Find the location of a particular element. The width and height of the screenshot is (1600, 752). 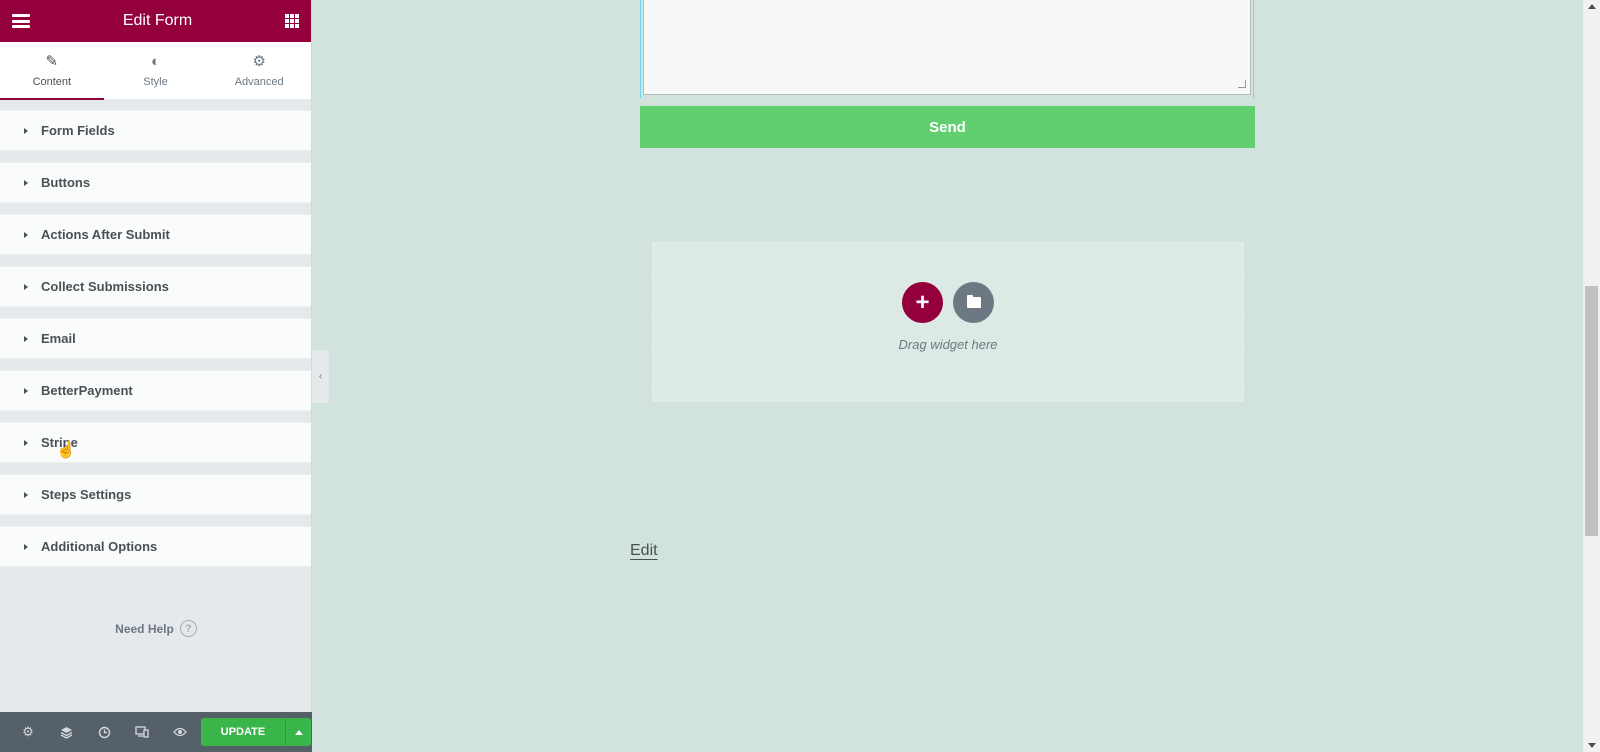

section-label: Actions After Submit is located at coordinates (105, 234).